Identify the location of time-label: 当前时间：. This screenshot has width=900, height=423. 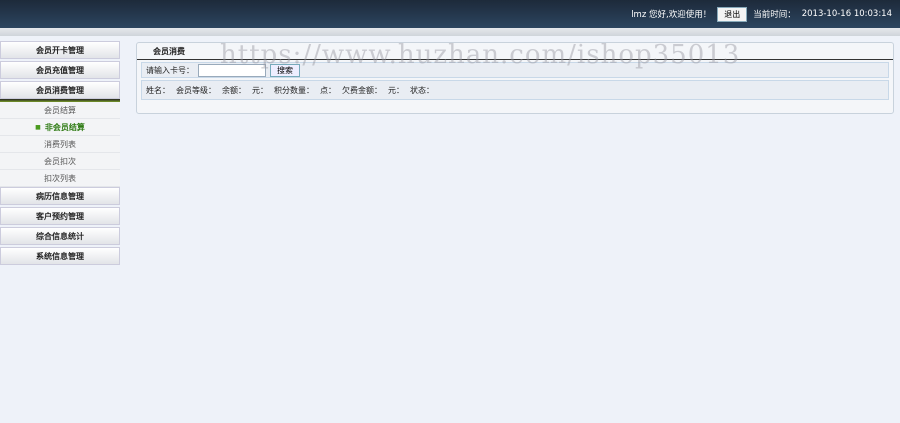
(774, 15).